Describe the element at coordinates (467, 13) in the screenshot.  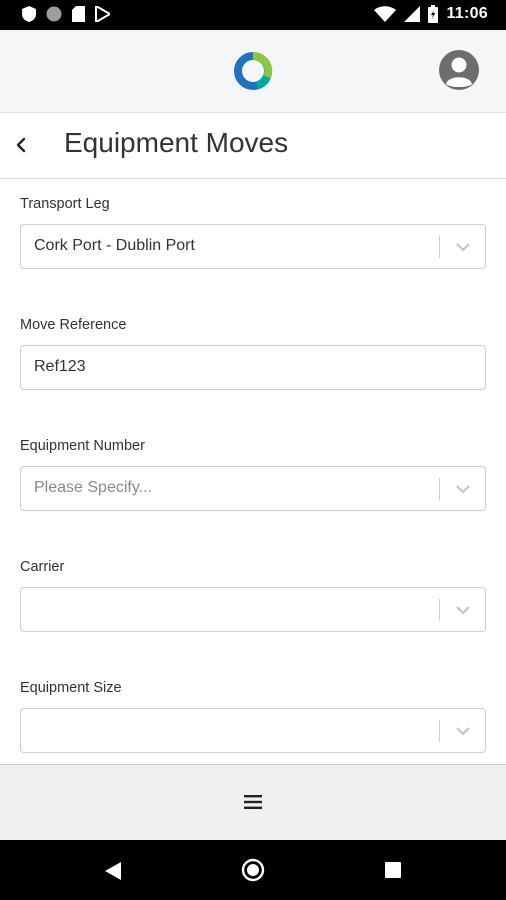
I see `status-time: 11:06` at that location.